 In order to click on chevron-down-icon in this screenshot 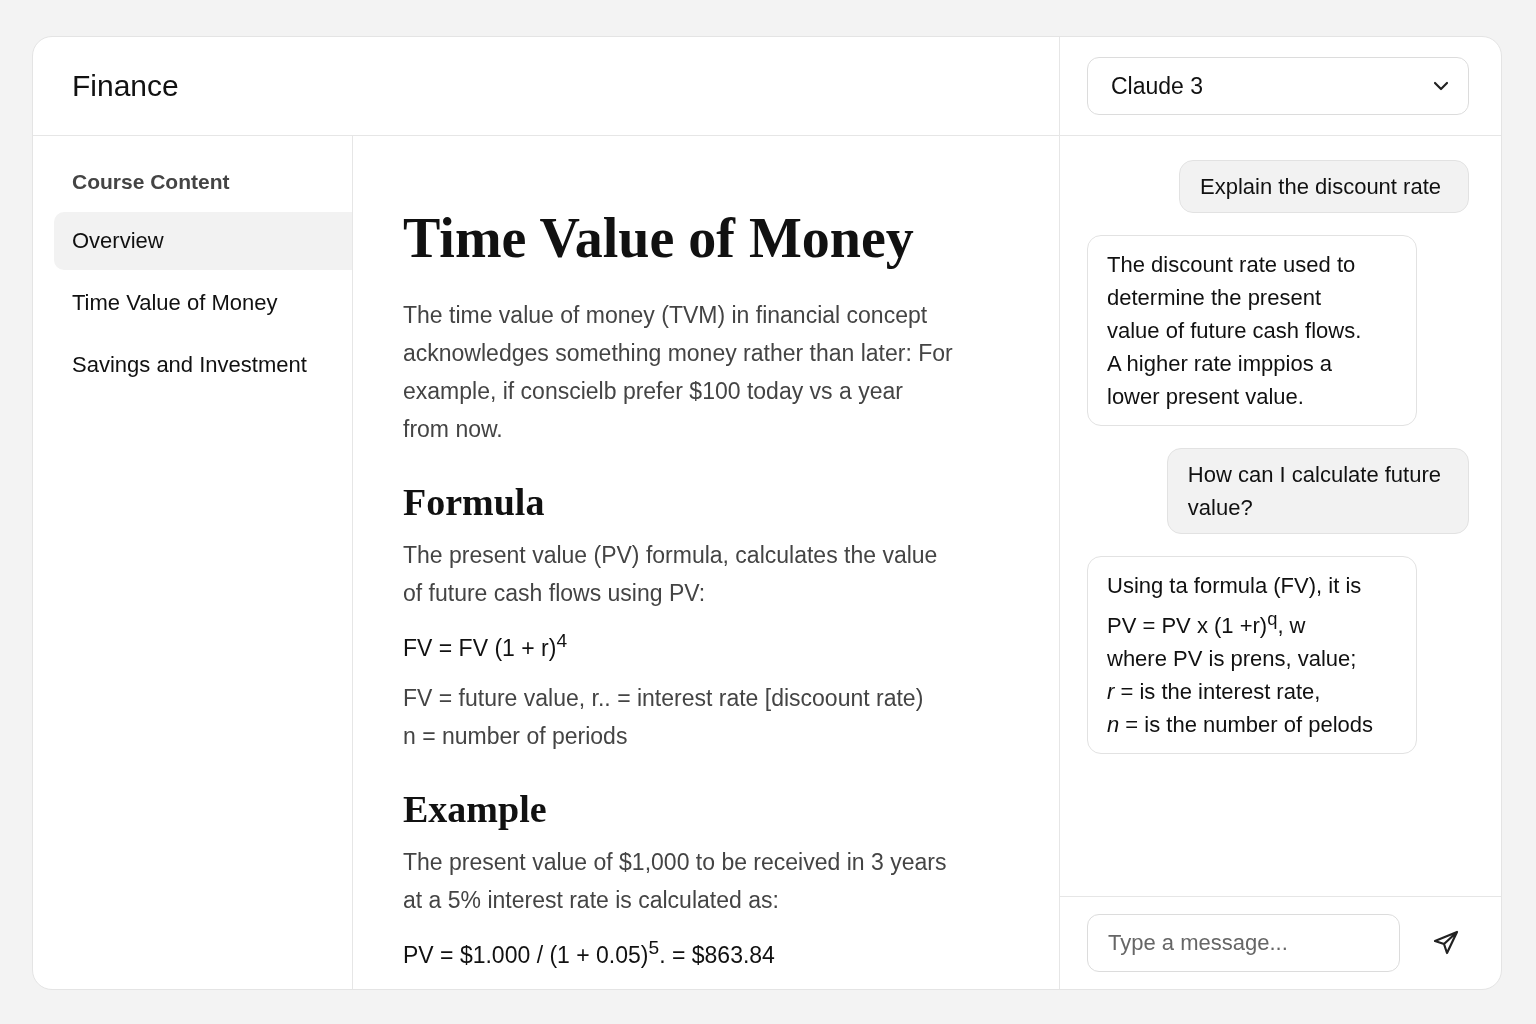, I will do `click(1441, 86)`.